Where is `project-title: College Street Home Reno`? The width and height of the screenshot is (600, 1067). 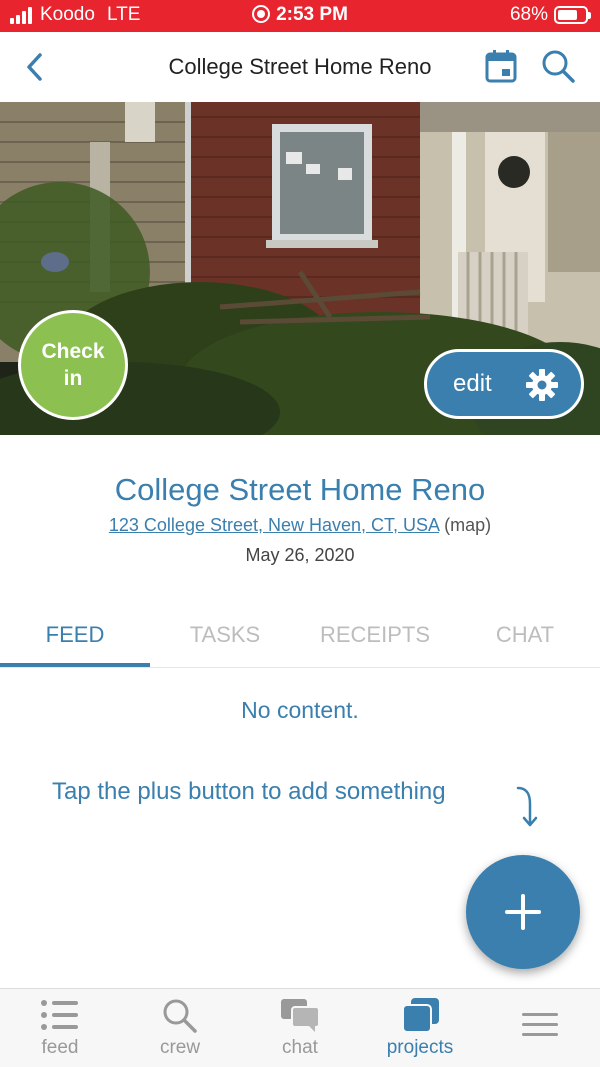 project-title: College Street Home Reno is located at coordinates (300, 489).